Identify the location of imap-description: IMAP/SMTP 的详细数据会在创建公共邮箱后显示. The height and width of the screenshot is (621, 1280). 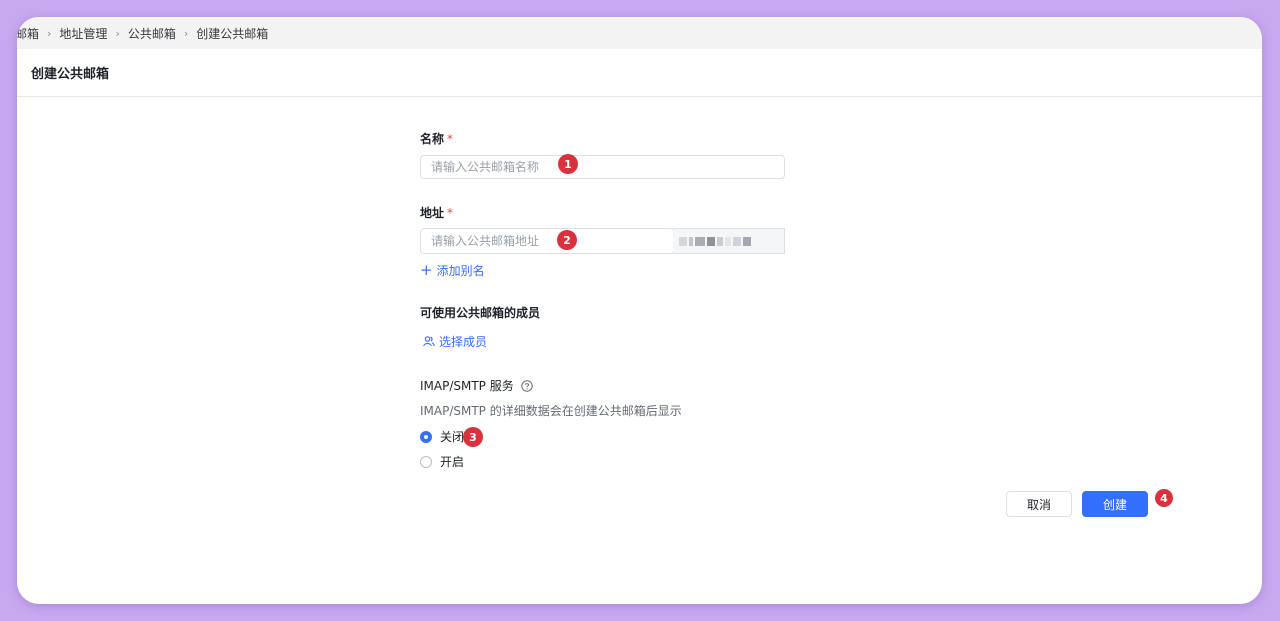
(551, 411).